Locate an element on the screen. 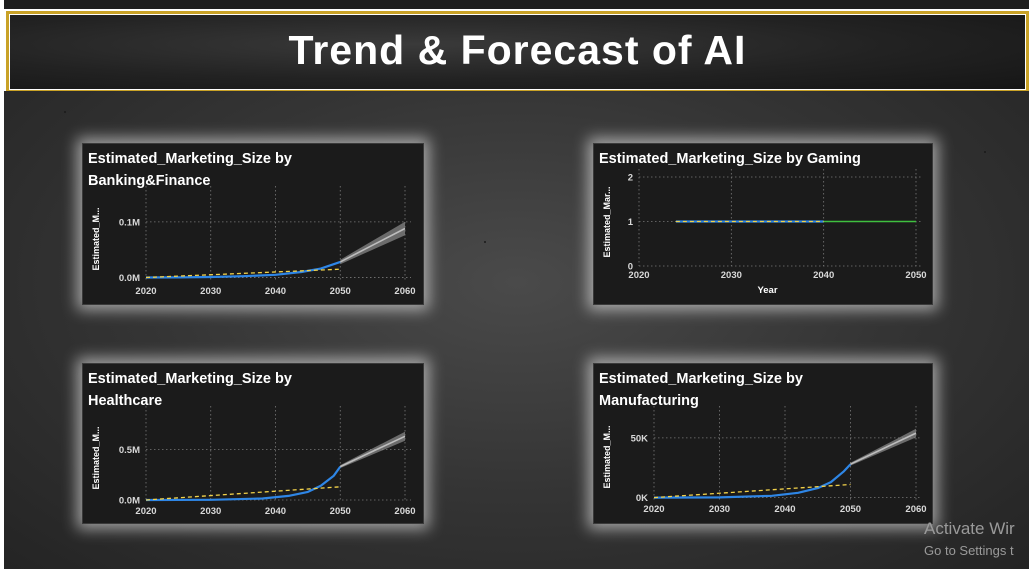 This screenshot has width=1029, height=569. y-tick-label: 0.1M is located at coordinates (129, 222).